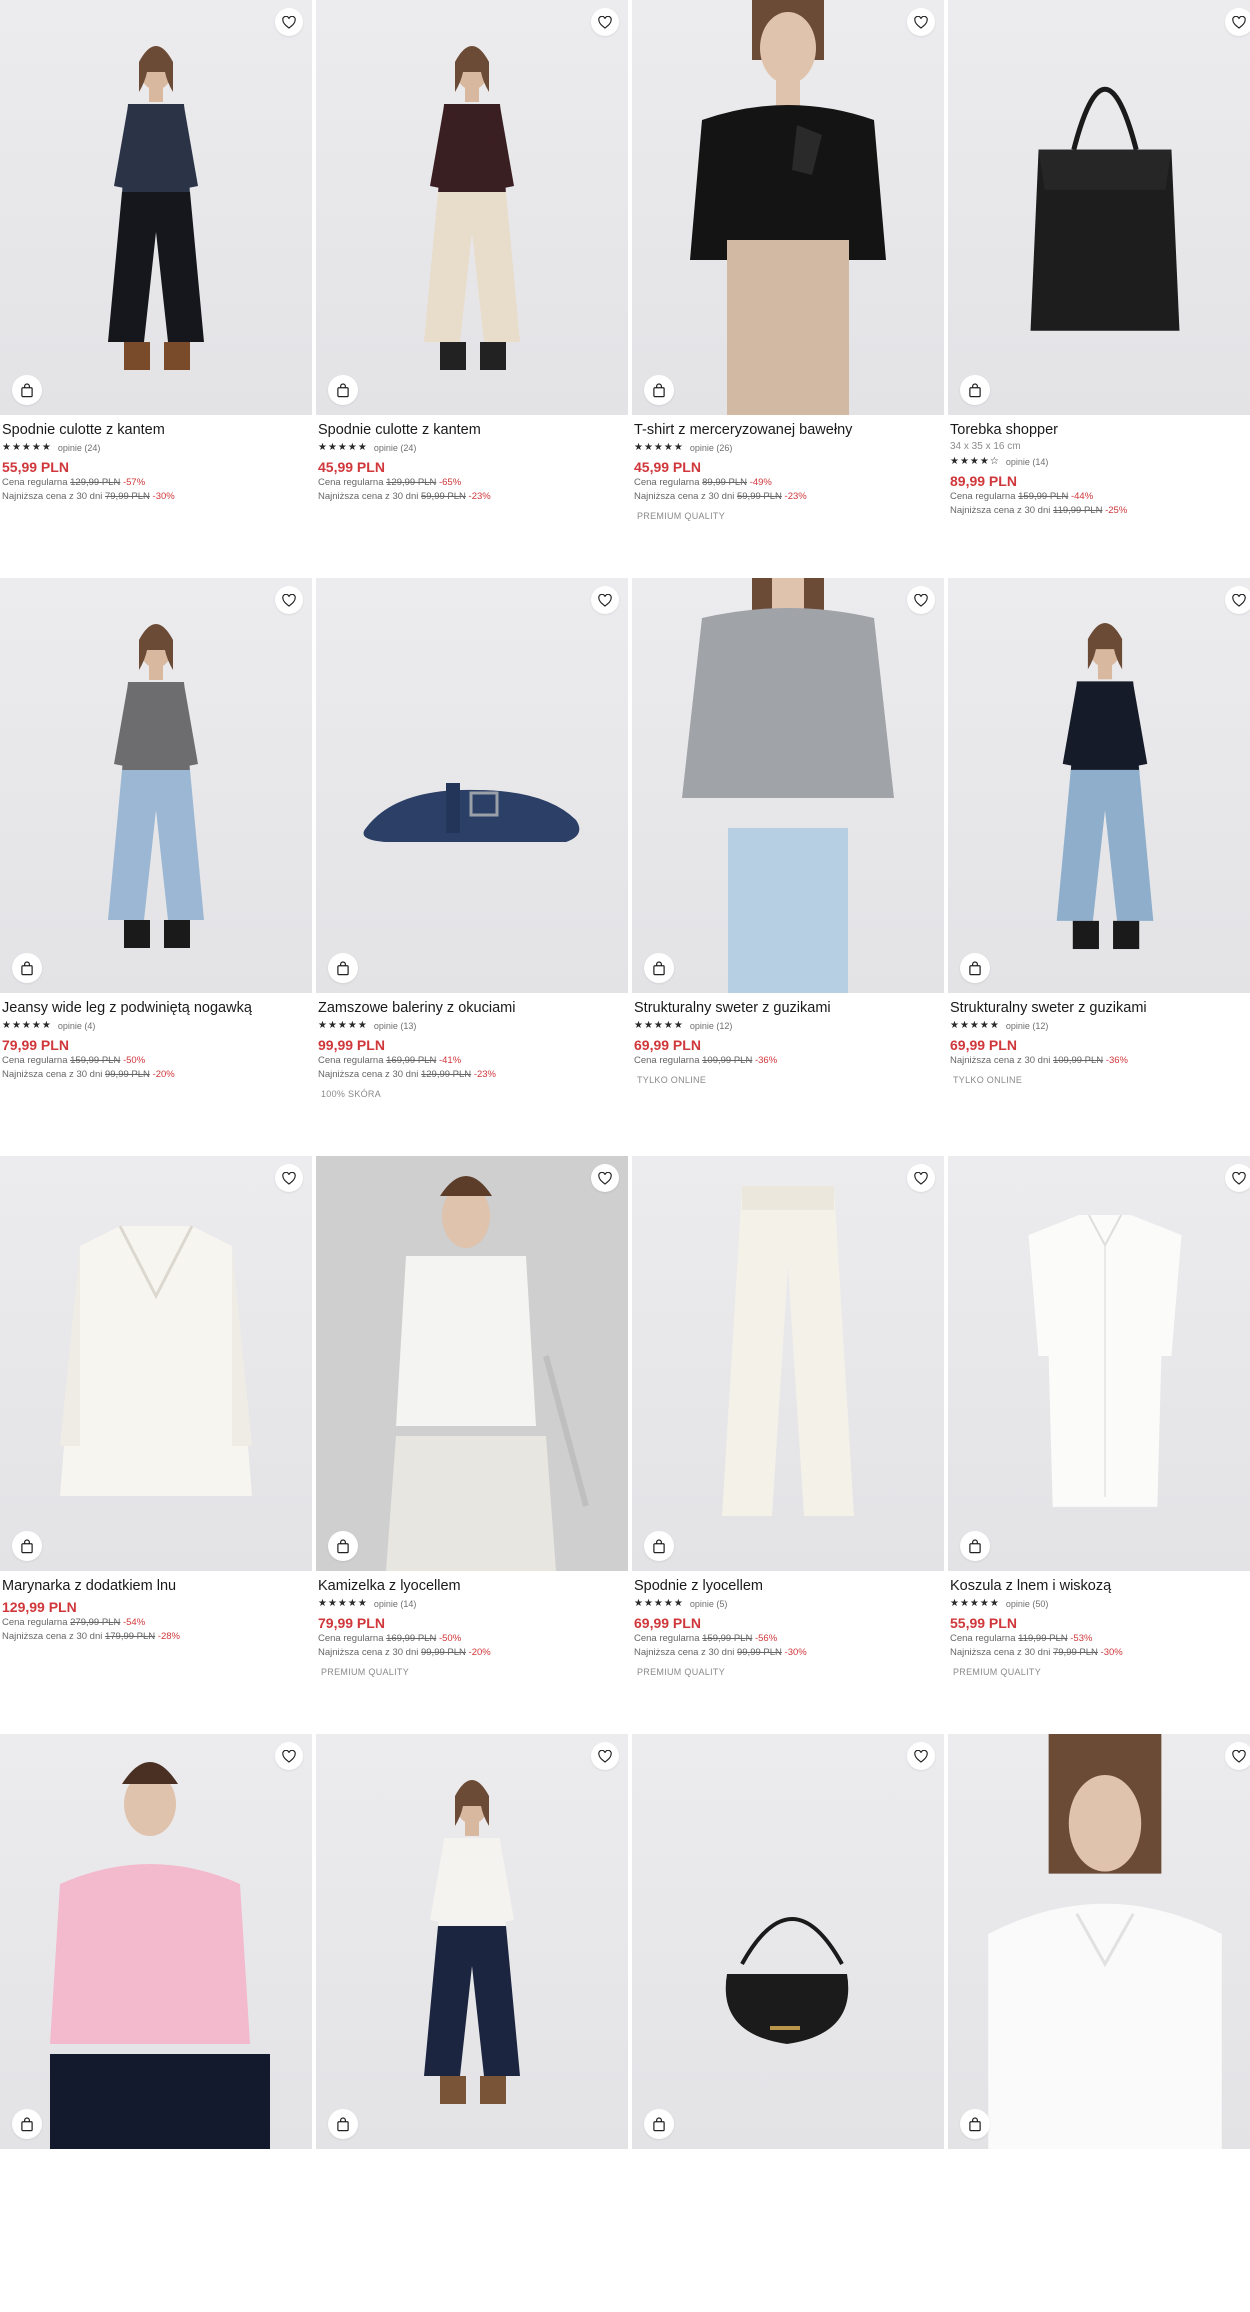 The height and width of the screenshot is (2312, 1250). Describe the element at coordinates (711, 448) in the screenshot. I see `review-count: opinie (26)` at that location.